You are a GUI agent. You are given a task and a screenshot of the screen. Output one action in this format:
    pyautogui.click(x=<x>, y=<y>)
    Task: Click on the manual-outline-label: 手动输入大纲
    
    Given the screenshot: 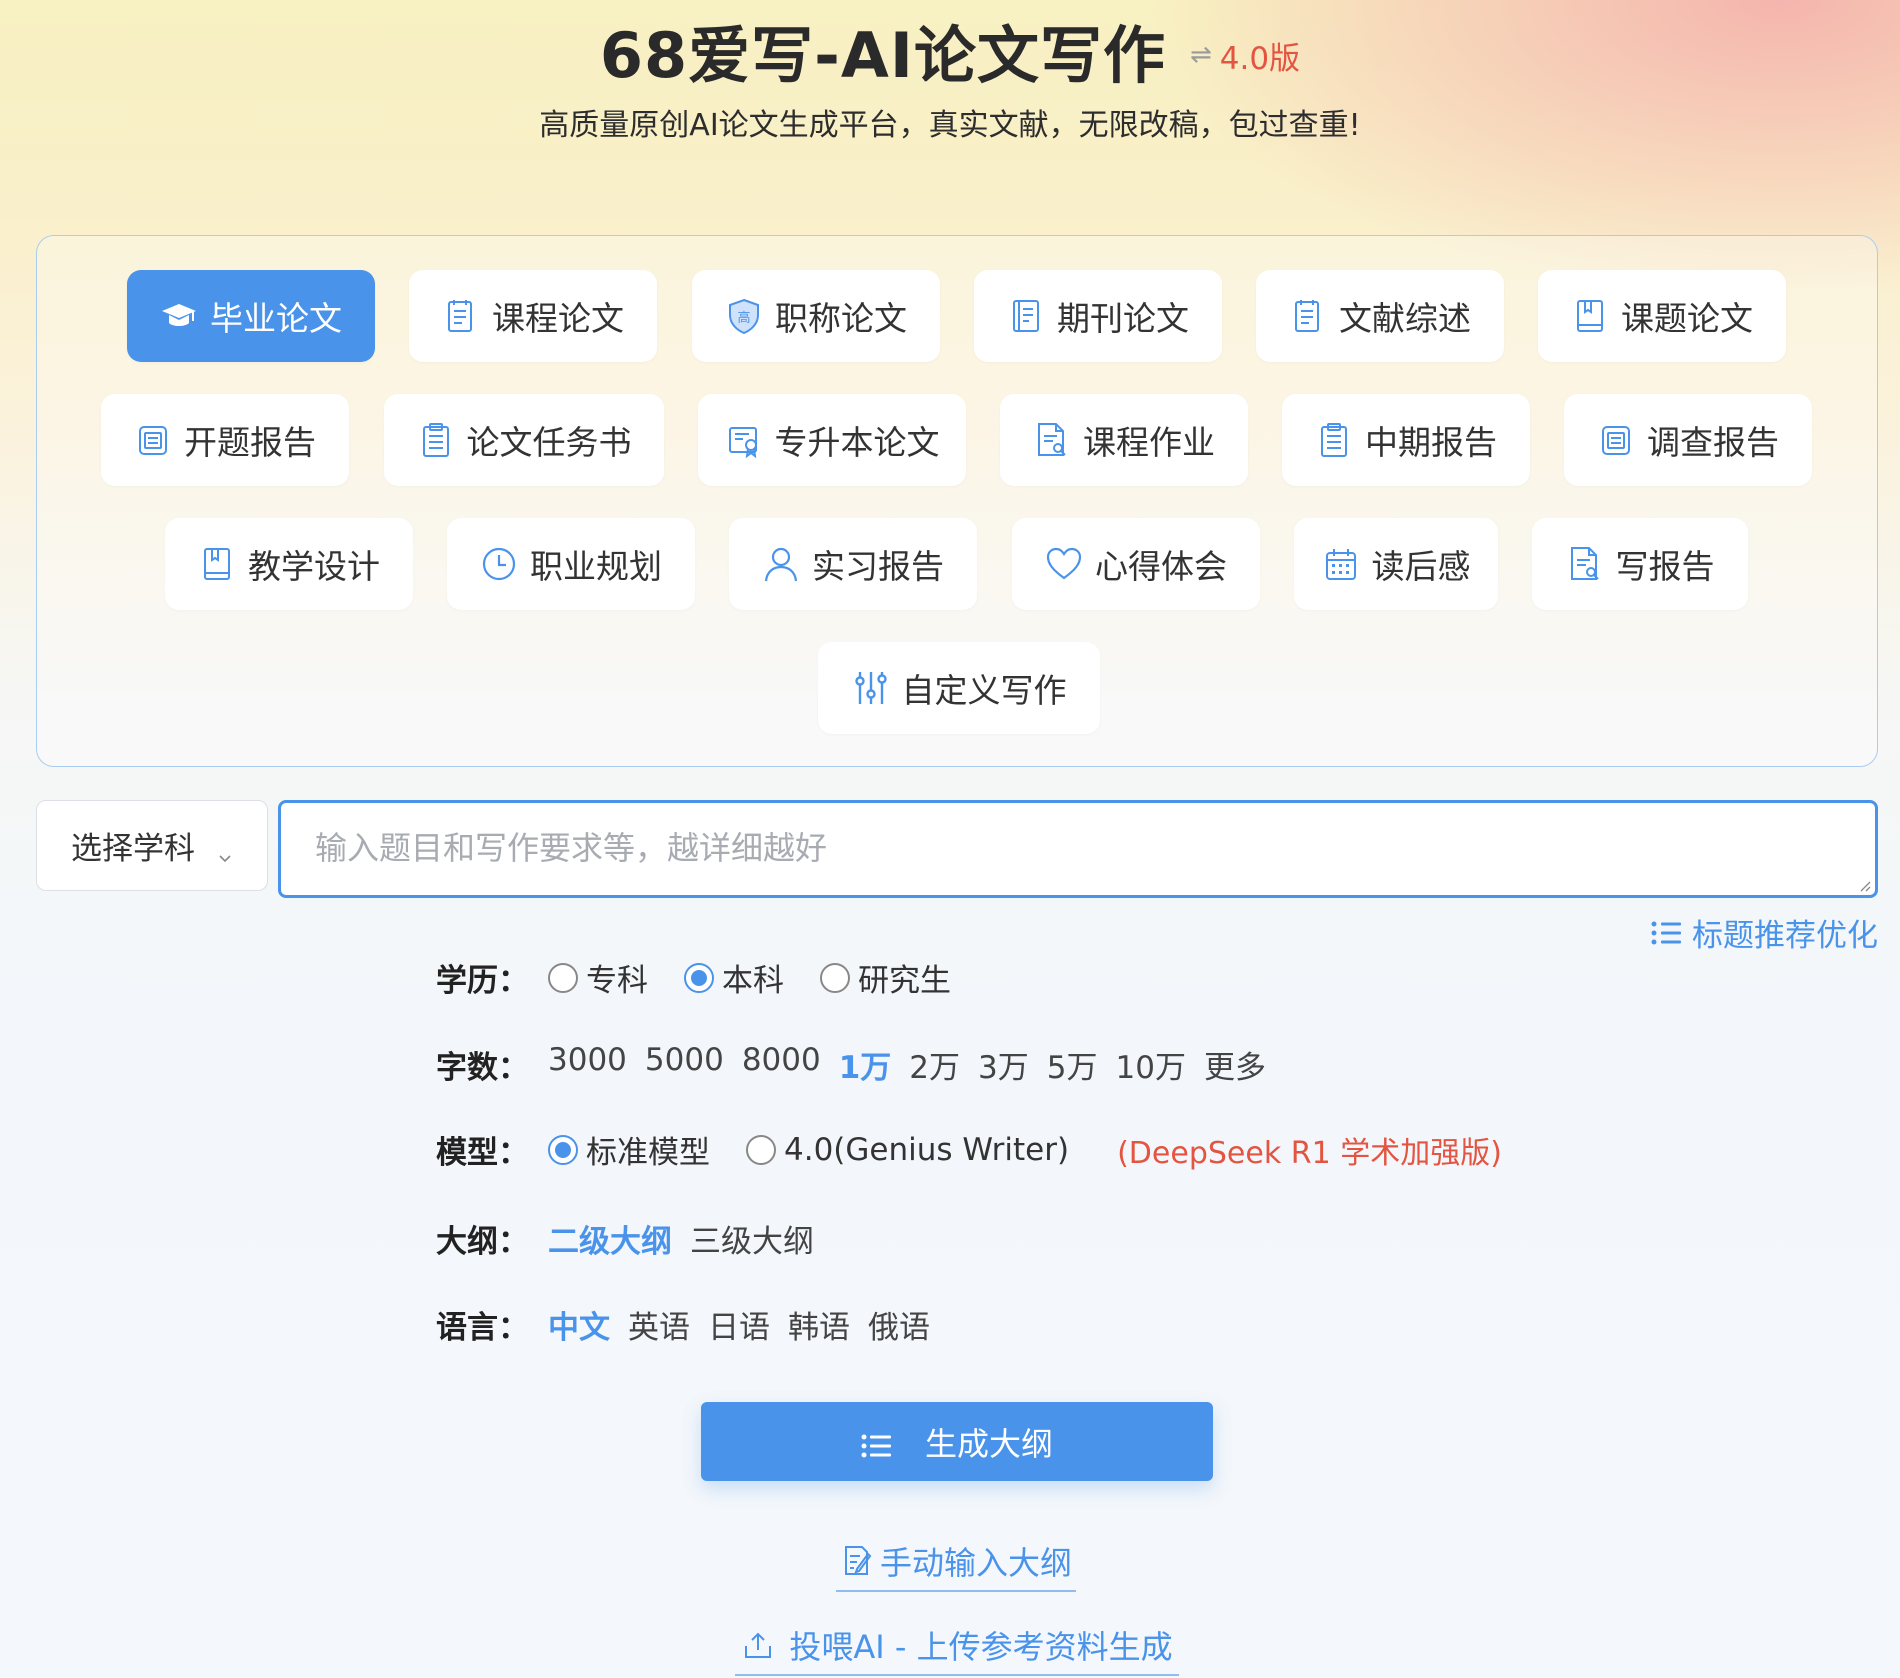 What is the action you would take?
    pyautogui.click(x=975, y=1563)
    